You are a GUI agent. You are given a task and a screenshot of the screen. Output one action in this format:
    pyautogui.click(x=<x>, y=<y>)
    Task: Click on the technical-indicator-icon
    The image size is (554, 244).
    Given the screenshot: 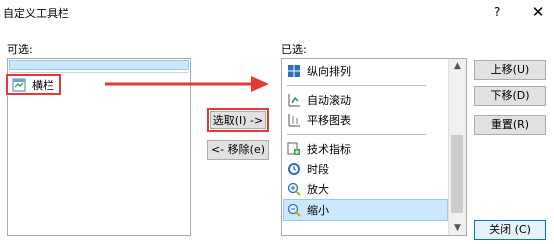 What is the action you would take?
    pyautogui.click(x=294, y=149)
    